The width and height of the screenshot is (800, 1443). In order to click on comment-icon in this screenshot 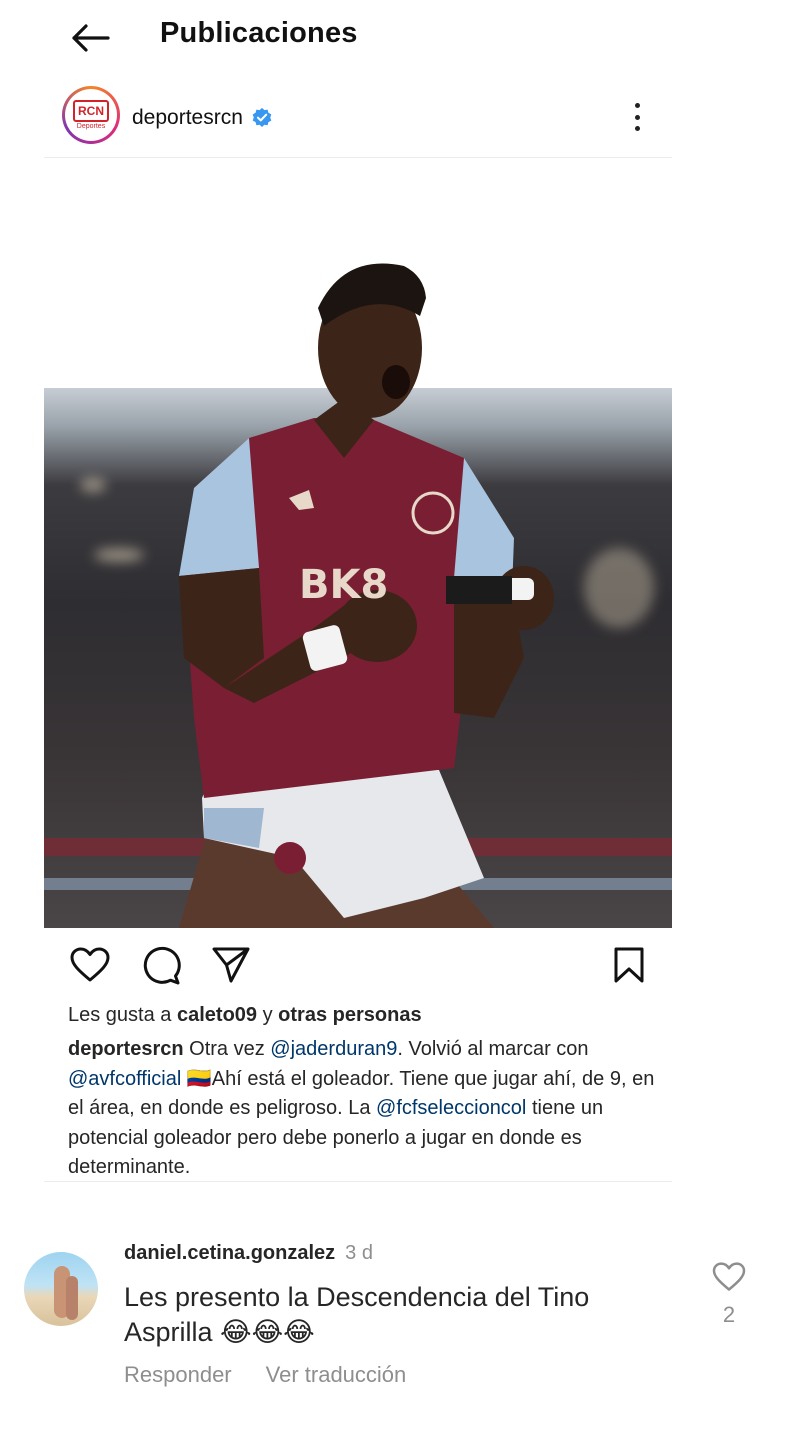, I will do `click(162, 965)`.